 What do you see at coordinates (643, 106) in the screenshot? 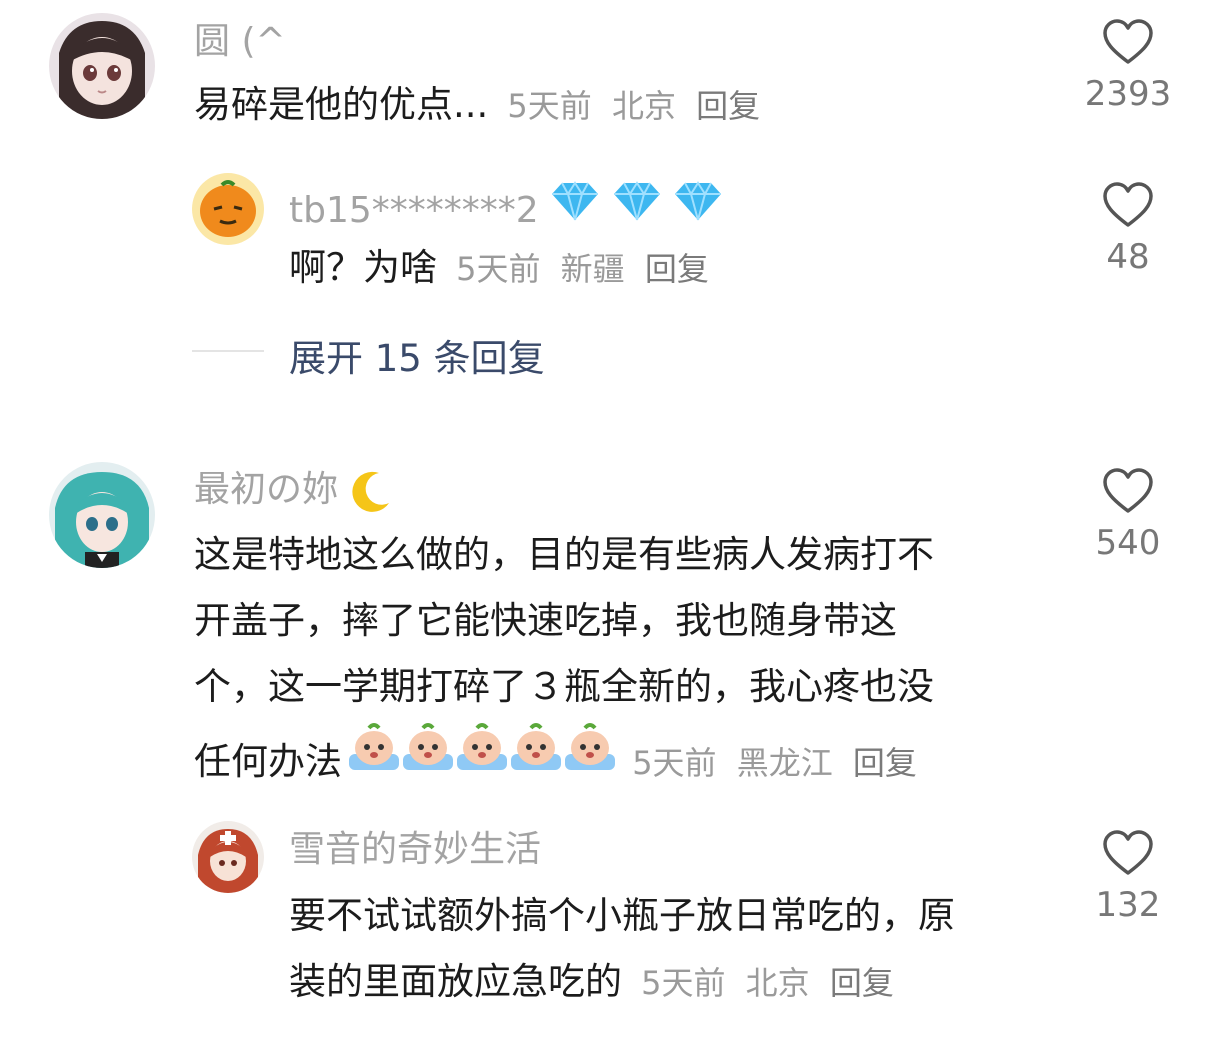
I see `comment-location: 北京` at bounding box center [643, 106].